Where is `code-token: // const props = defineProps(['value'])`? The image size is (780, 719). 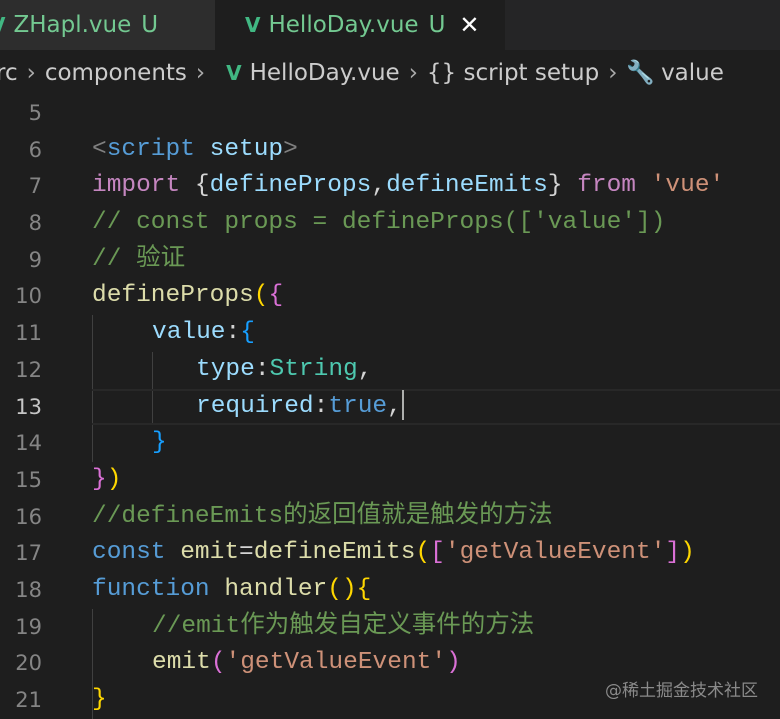 code-token: // const props = defineProps(['value']) is located at coordinates (379, 223).